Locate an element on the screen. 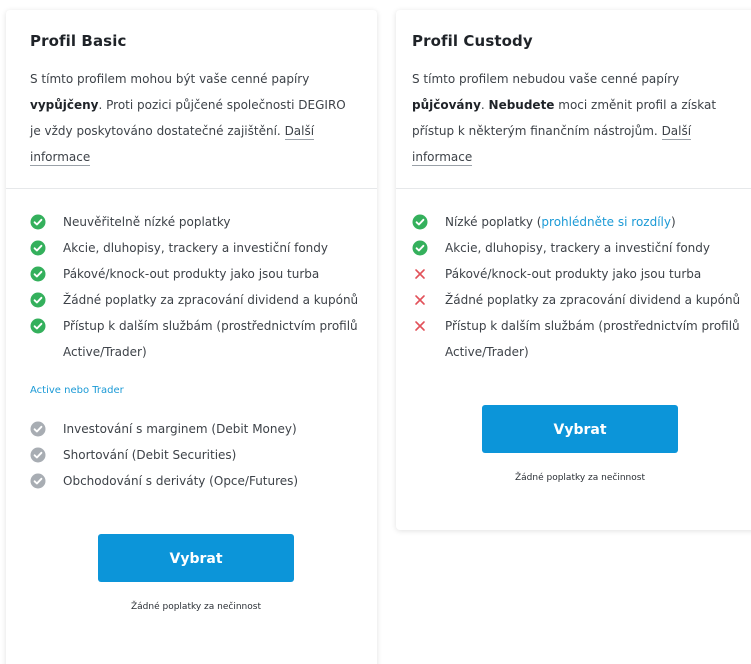  feature-text-end: ) is located at coordinates (673, 222).